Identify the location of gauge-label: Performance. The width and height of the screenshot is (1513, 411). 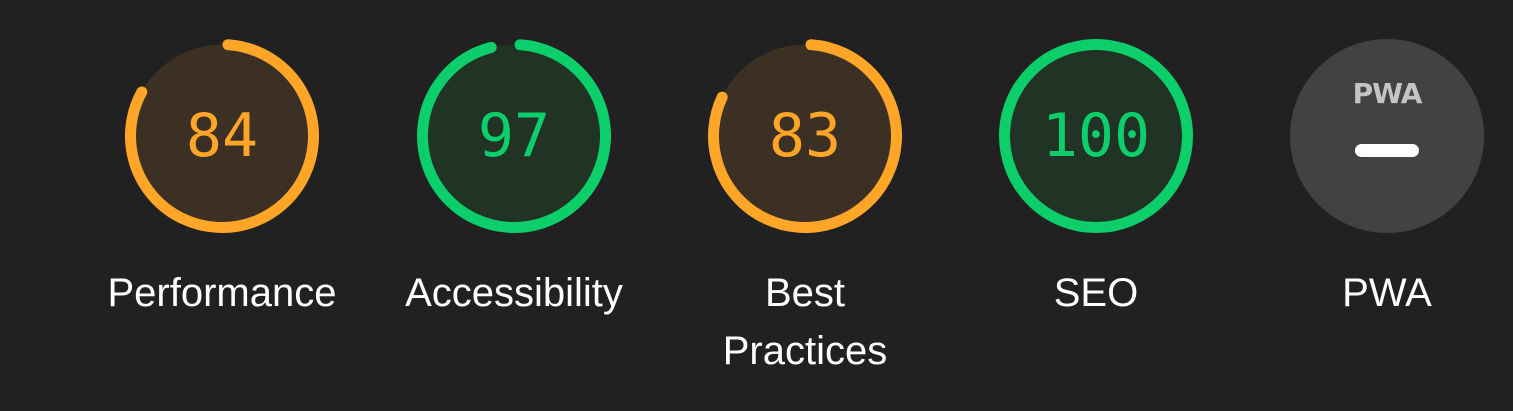
(222, 293).